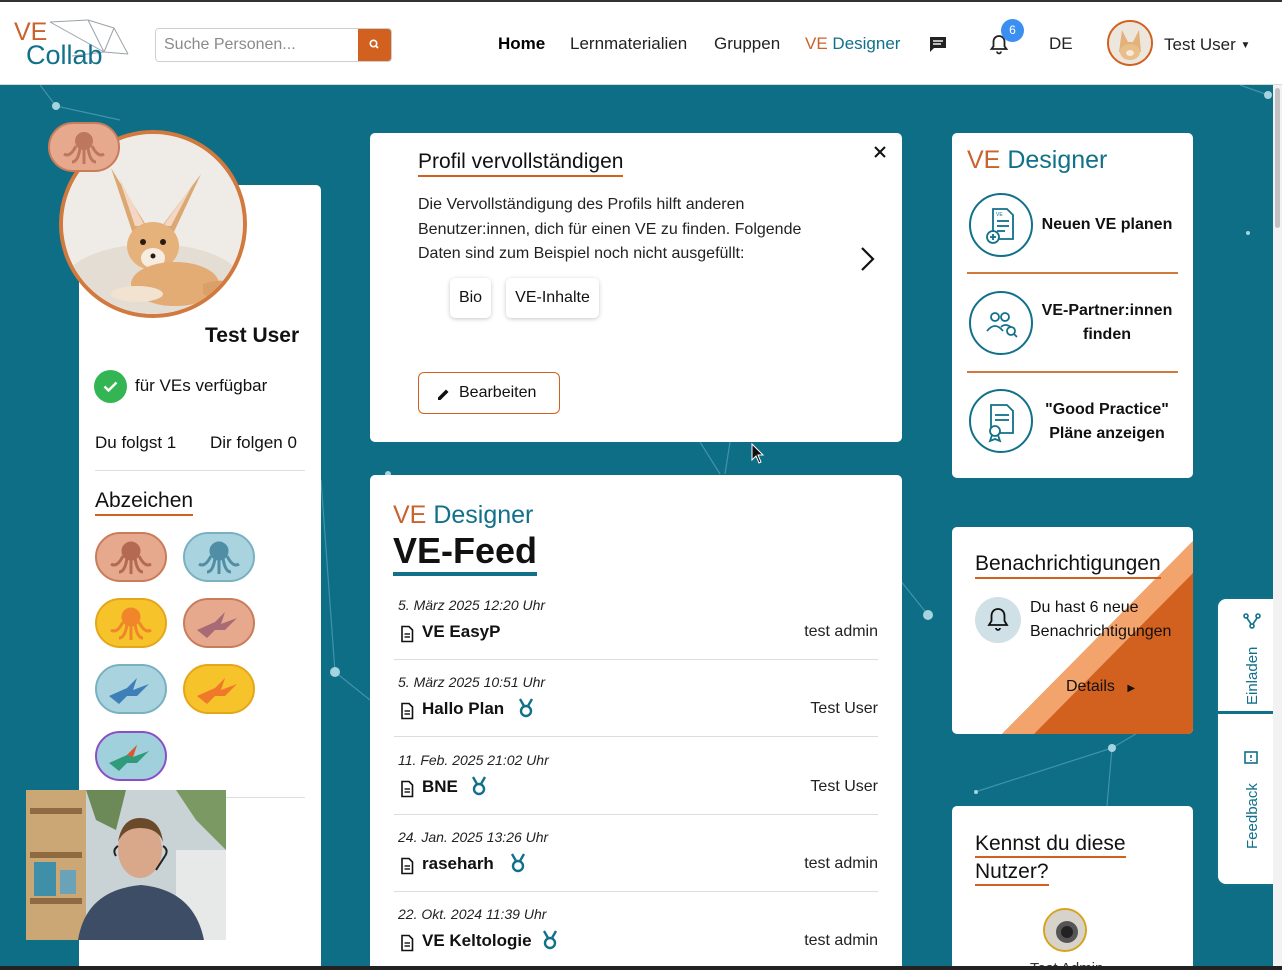  What do you see at coordinates (1252, 621) in the screenshot?
I see `share-icon` at bounding box center [1252, 621].